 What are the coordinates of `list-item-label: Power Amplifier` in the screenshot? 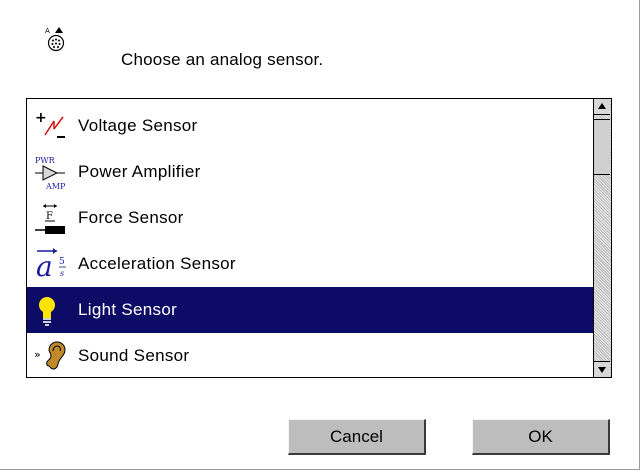 It's located at (139, 171).